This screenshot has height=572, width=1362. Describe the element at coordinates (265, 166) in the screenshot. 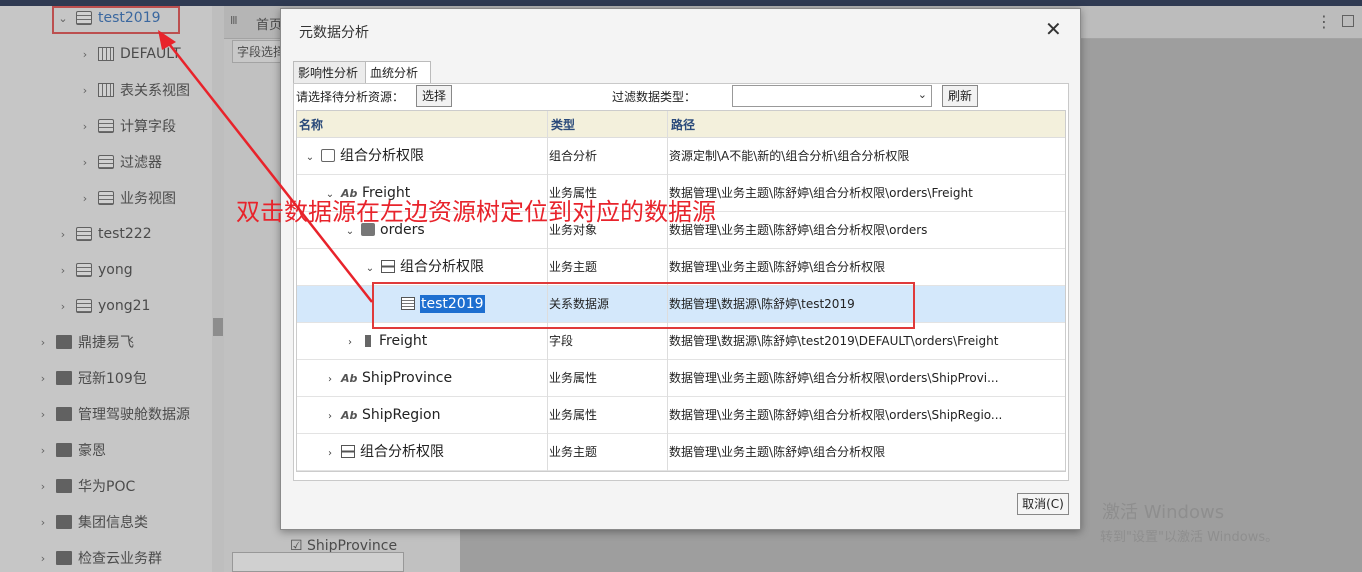

I see `annotation-arrow` at that location.